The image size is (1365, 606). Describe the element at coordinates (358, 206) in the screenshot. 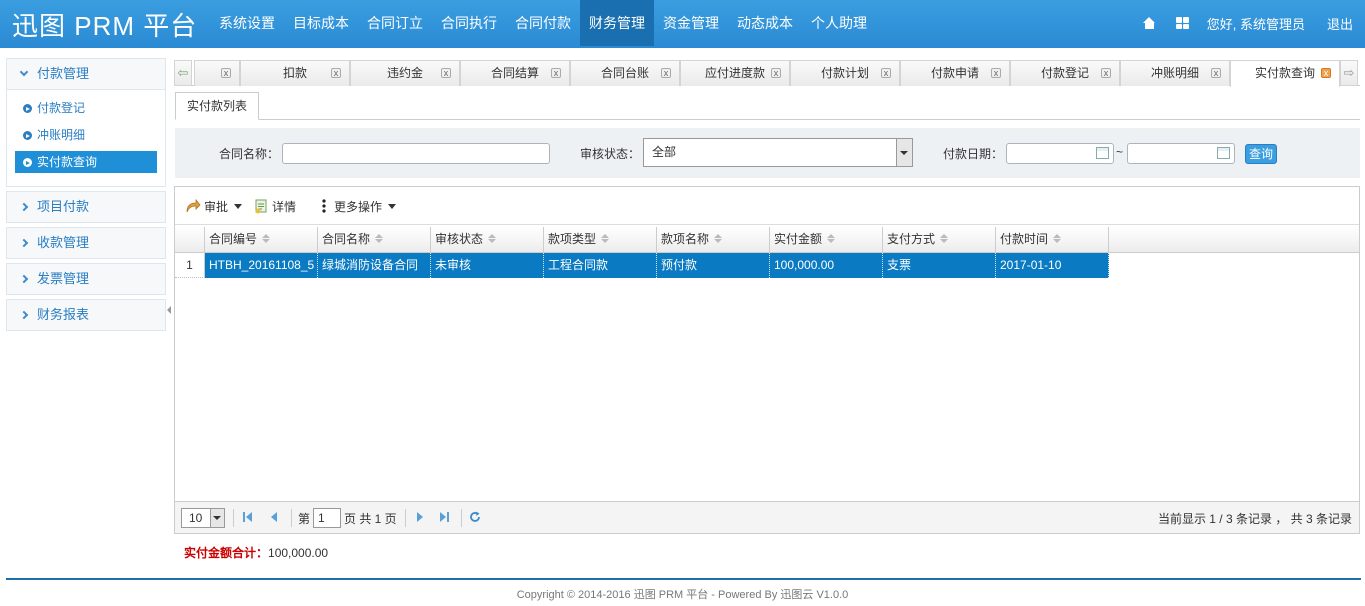

I see `more-actions-button: 更多操作` at that location.